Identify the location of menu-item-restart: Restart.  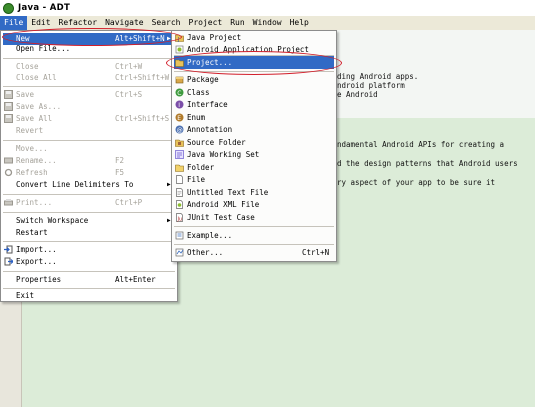
(89, 233).